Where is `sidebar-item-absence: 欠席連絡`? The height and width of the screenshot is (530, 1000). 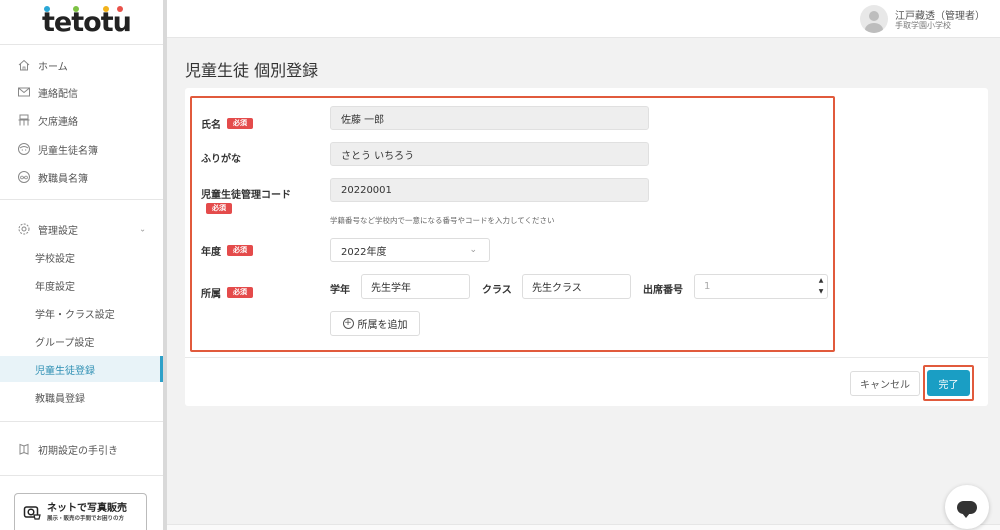 sidebar-item-absence: 欠席連絡 is located at coordinates (81, 120).